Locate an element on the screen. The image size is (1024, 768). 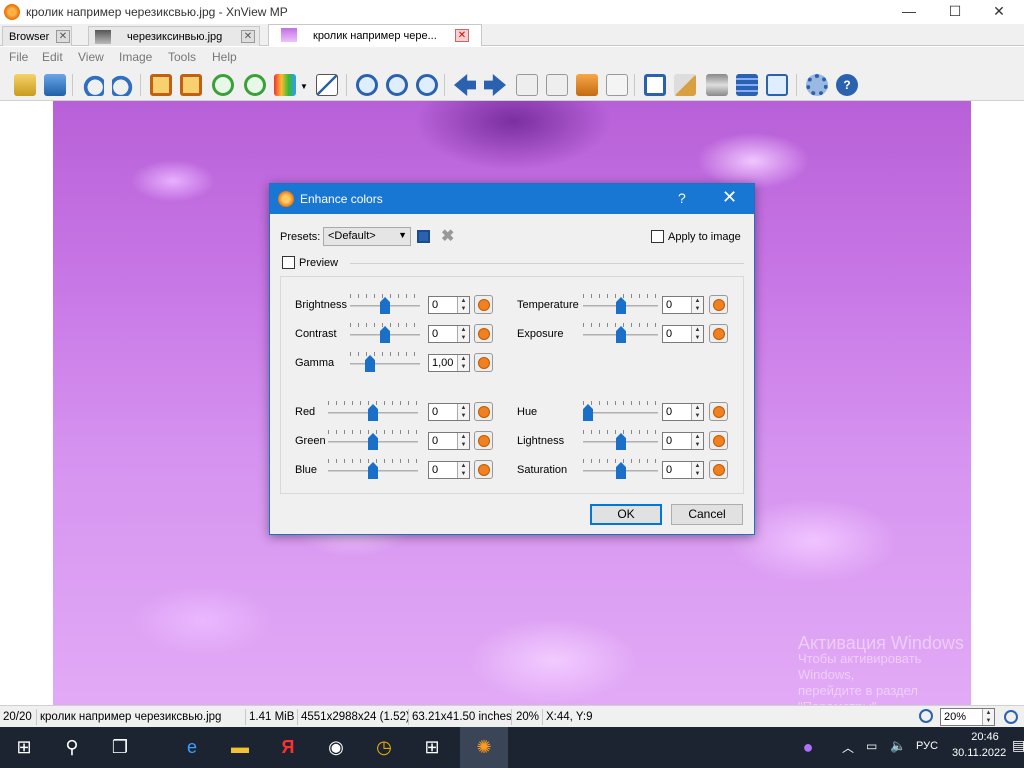
menu-file: File is located at coordinates (18, 57).